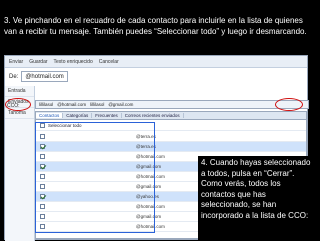 The height and width of the screenshot is (241, 320). What do you see at coordinates (71, 104) in the screenshot?
I see `recipient-chip: @hotmail.com` at bounding box center [71, 104].